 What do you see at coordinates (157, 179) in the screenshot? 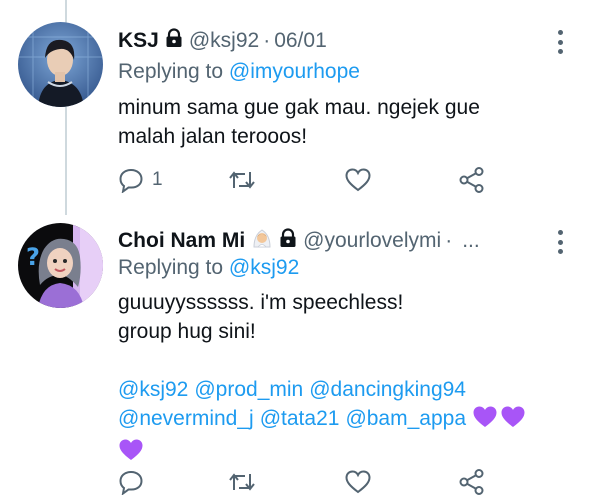
I see `reply-count: 1` at bounding box center [157, 179].